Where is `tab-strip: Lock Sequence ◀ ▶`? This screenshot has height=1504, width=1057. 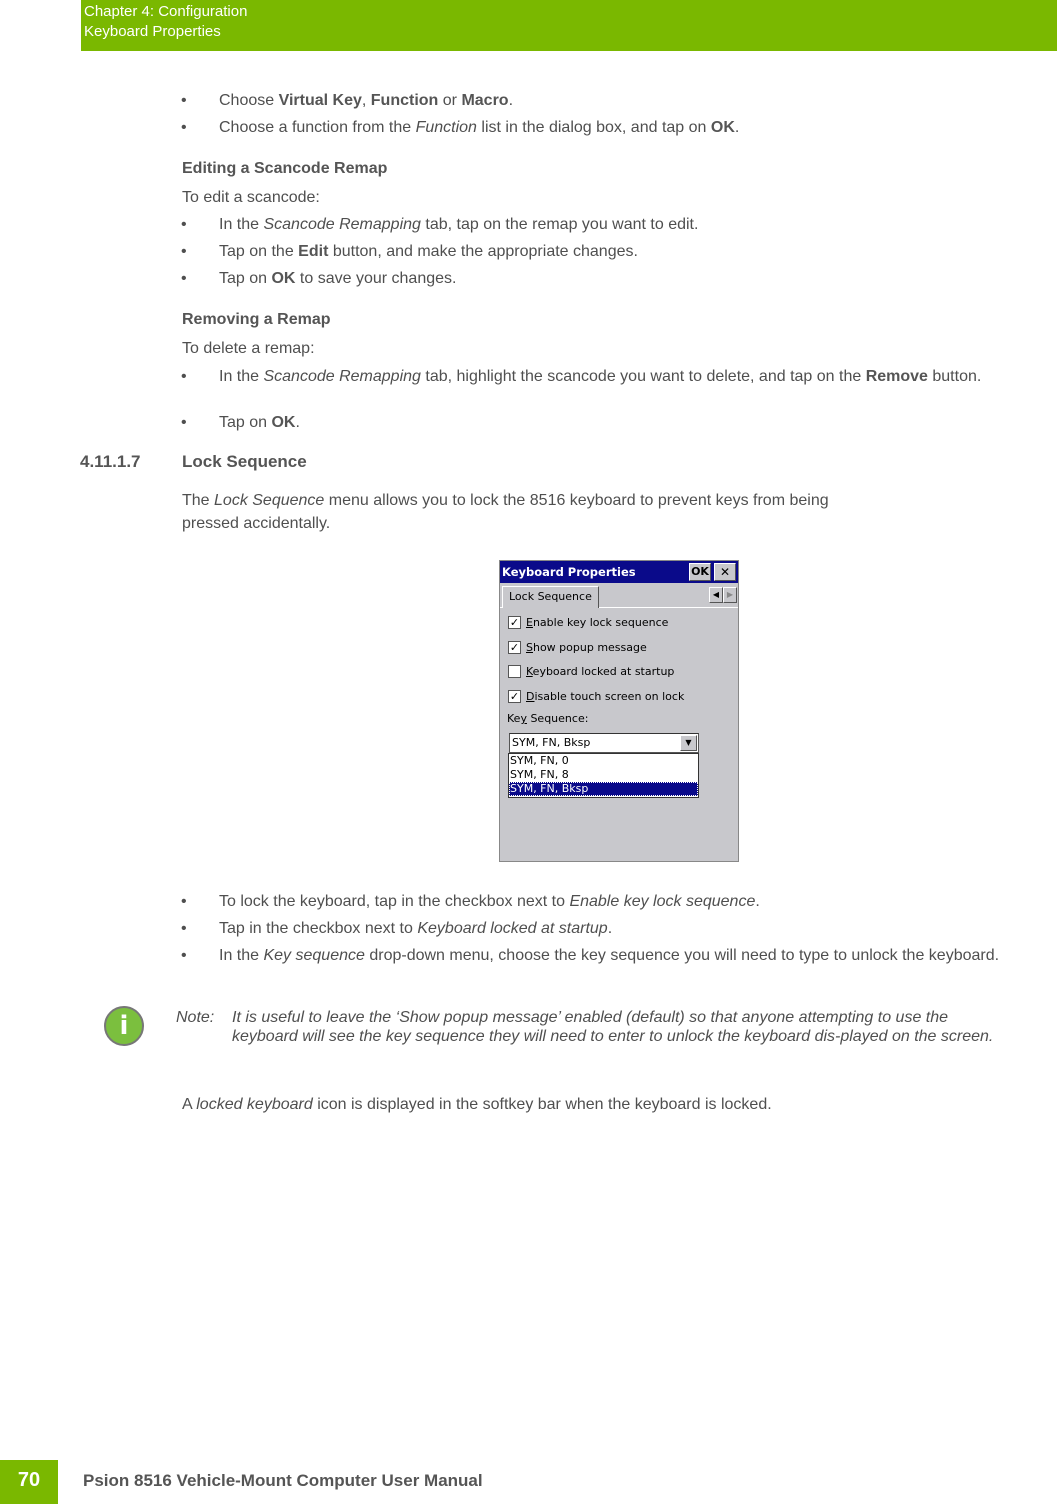 tab-strip: Lock Sequence ◀ ▶ is located at coordinates (619, 595).